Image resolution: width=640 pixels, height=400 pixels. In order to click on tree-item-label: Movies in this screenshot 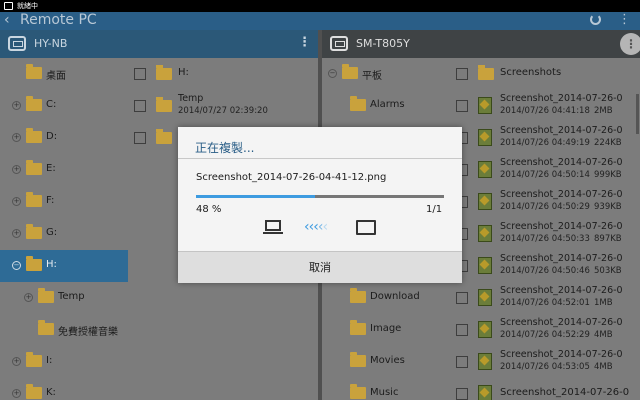, I will do `click(387, 360)`.